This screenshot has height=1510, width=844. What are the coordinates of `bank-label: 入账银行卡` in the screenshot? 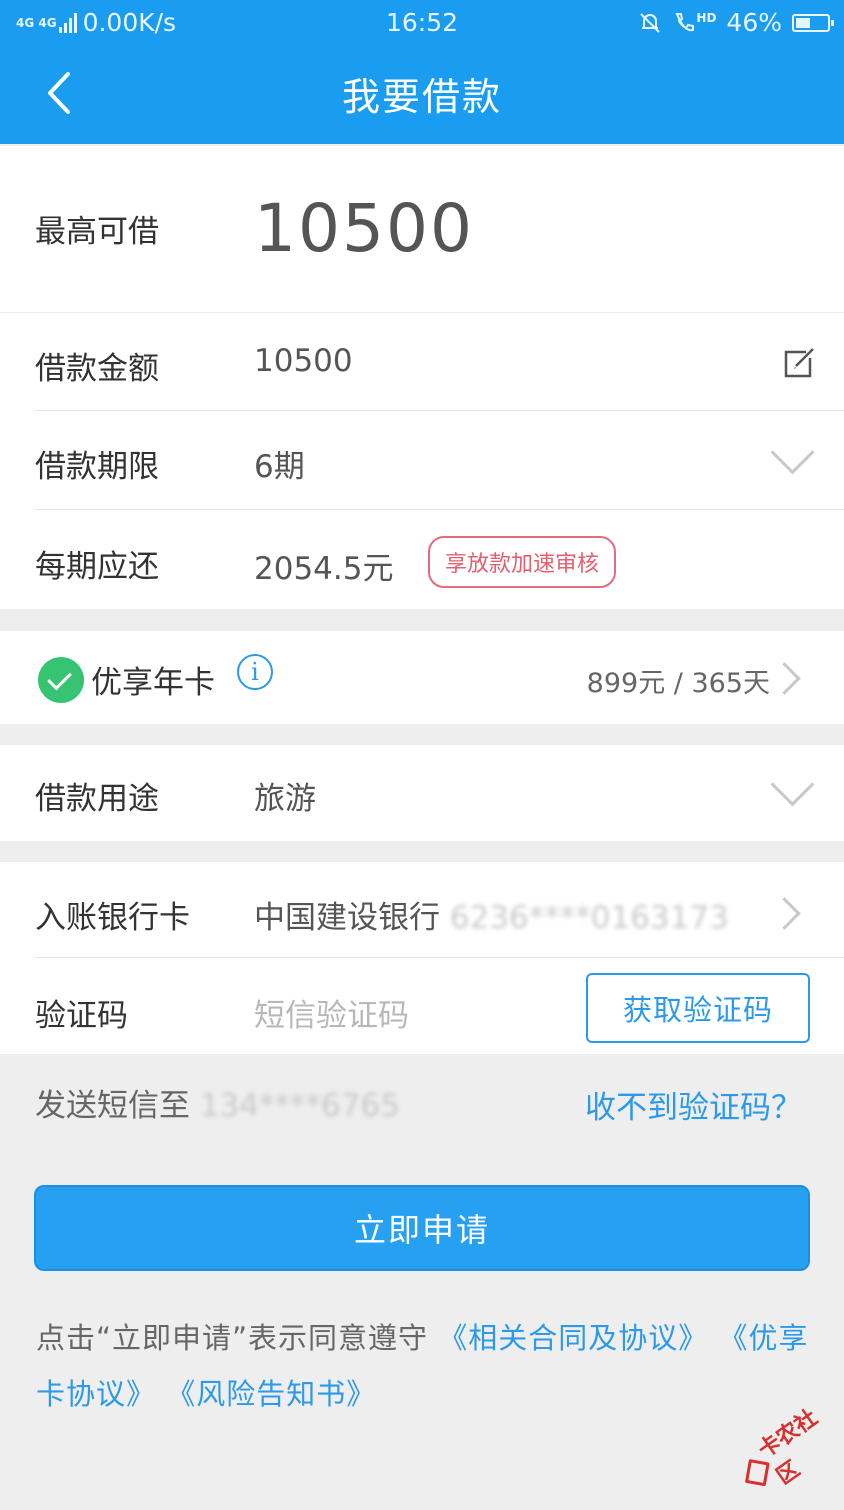 It's located at (112, 918).